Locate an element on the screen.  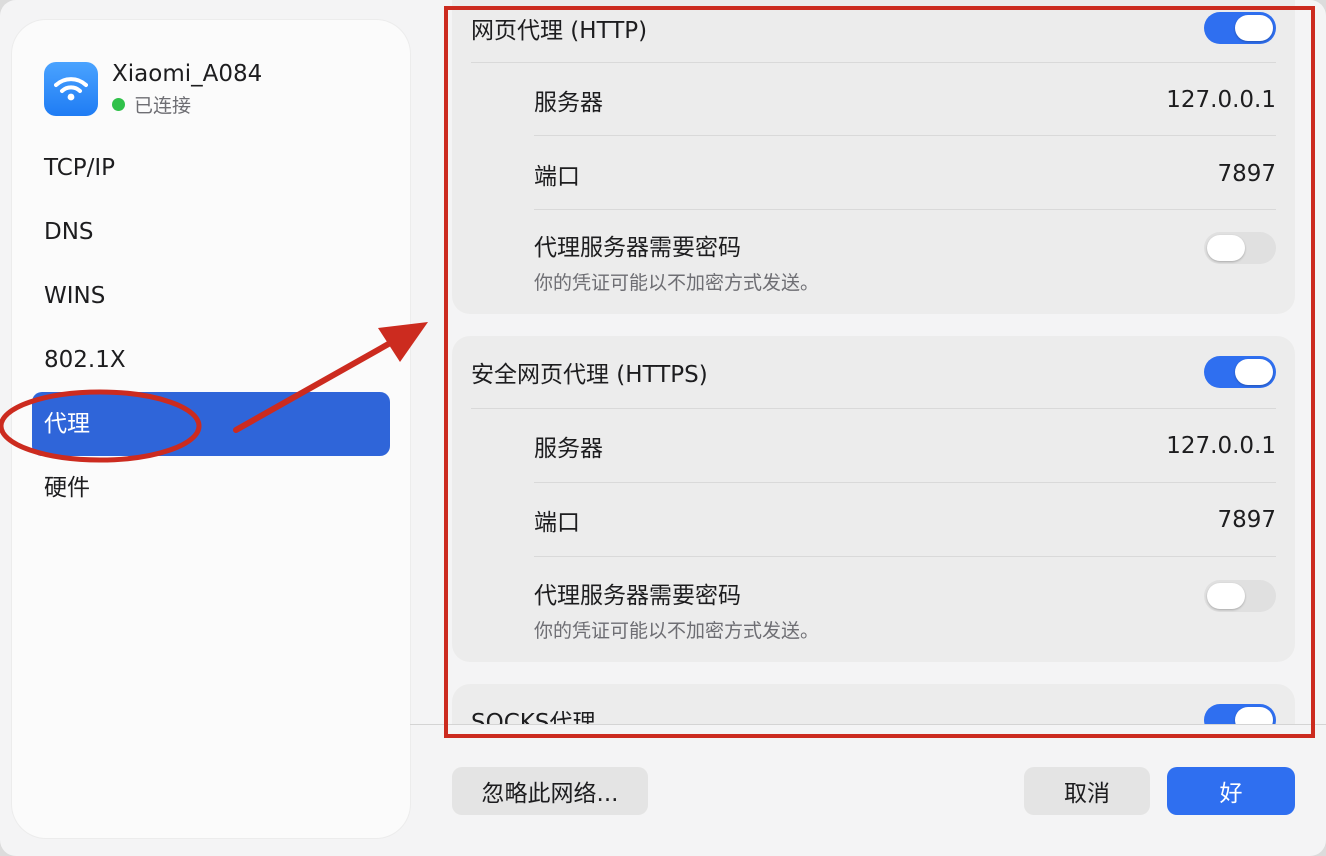
sidebar-item-dns: DNS is located at coordinates (211, 232).